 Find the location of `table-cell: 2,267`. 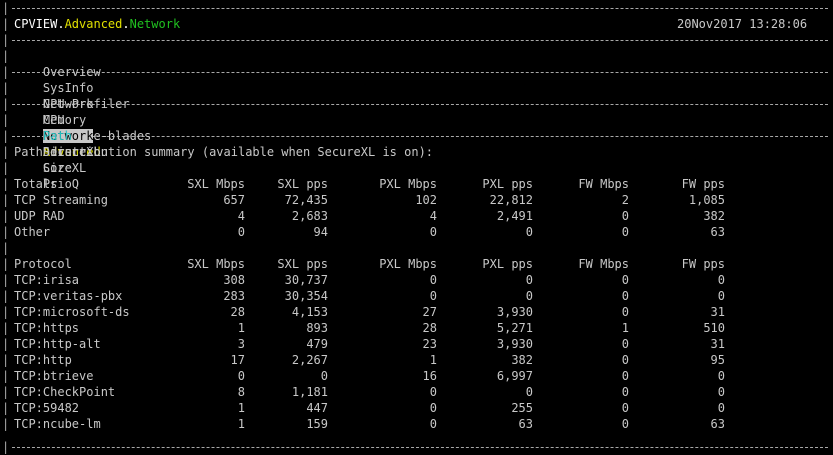

table-cell: 2,267 is located at coordinates (309, 360).